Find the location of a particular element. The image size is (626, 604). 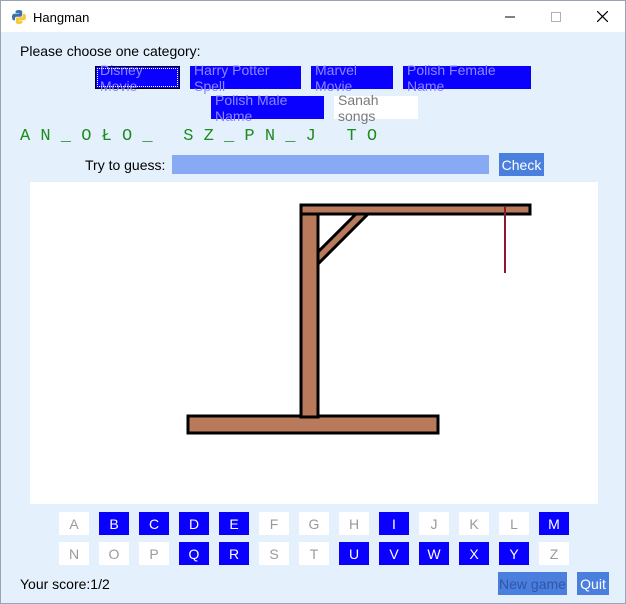

category-sanah-songs-button: Sanah songs is located at coordinates (376, 108).